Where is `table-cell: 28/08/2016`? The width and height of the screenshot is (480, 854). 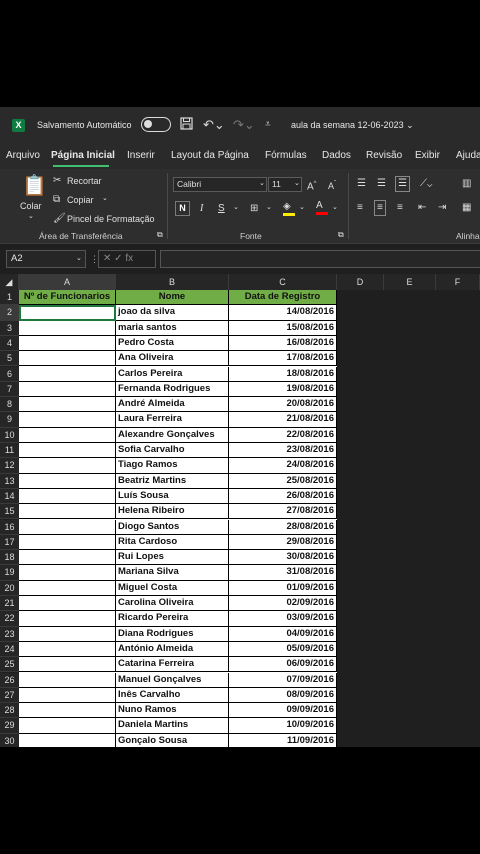 table-cell: 28/08/2016 is located at coordinates (283, 527).